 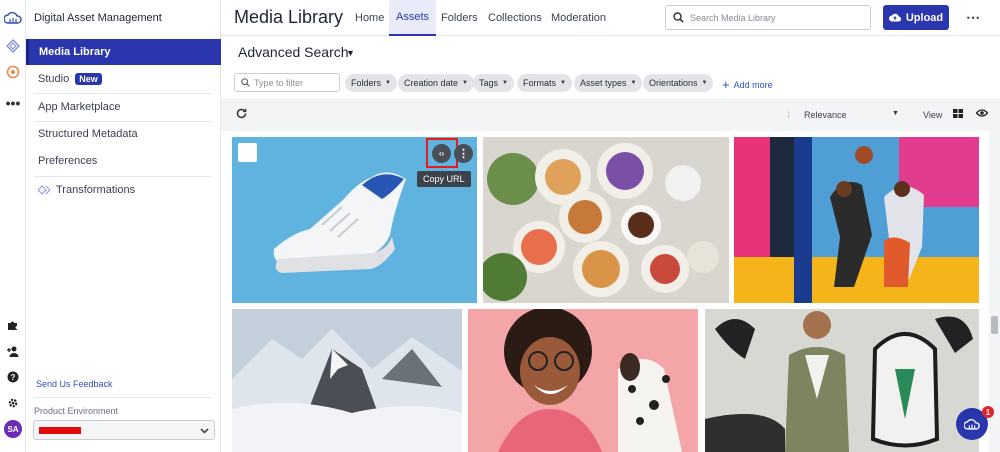 What do you see at coordinates (289, 17) in the screenshot?
I see `page-title: Media Library` at bounding box center [289, 17].